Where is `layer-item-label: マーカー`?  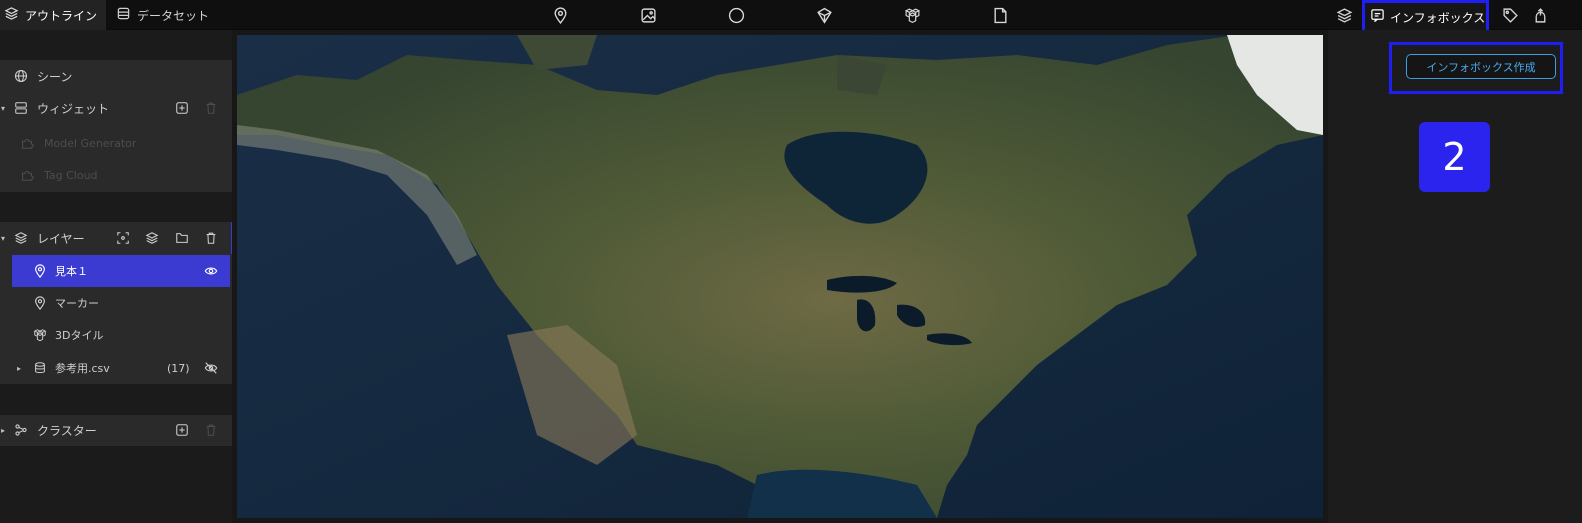 layer-item-label: マーカー is located at coordinates (77, 303).